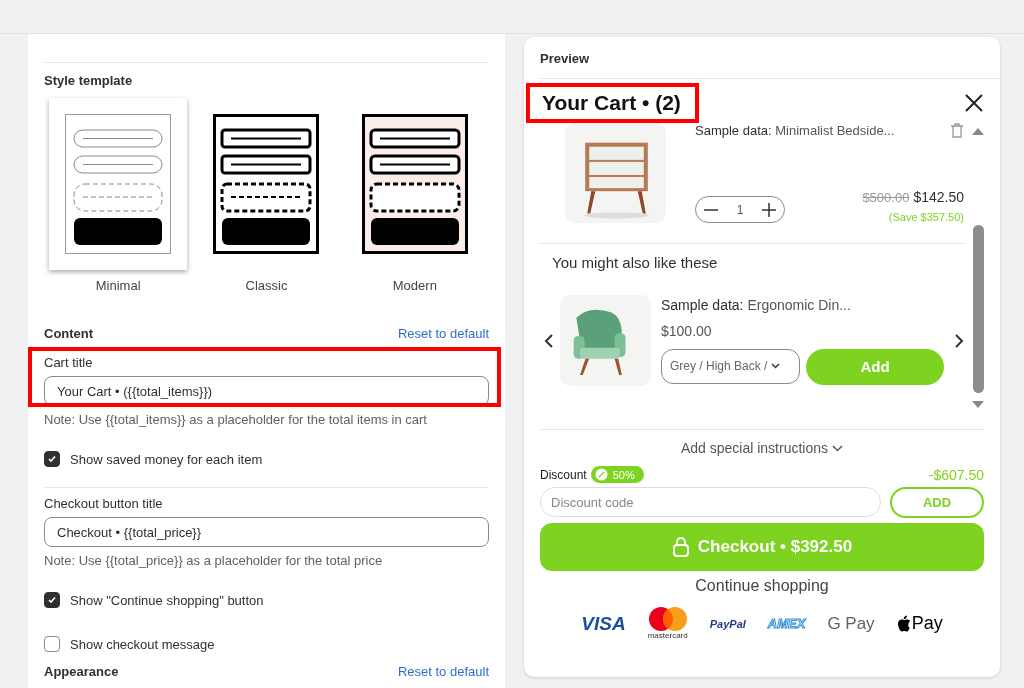  I want to click on payment-logo: mastercard, so click(667, 623).